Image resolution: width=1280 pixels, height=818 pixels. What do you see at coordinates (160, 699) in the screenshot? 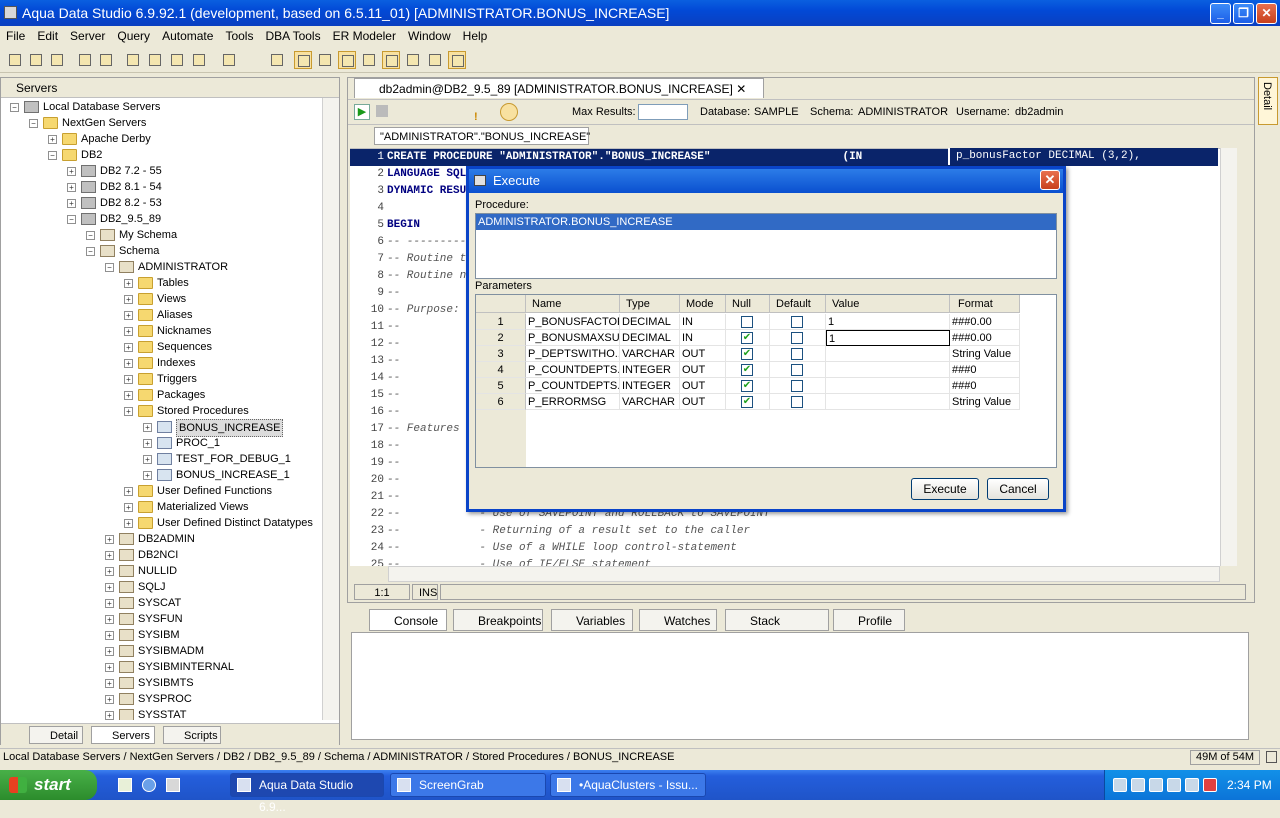
I see `tree-node: + SYSPROC` at bounding box center [160, 699].